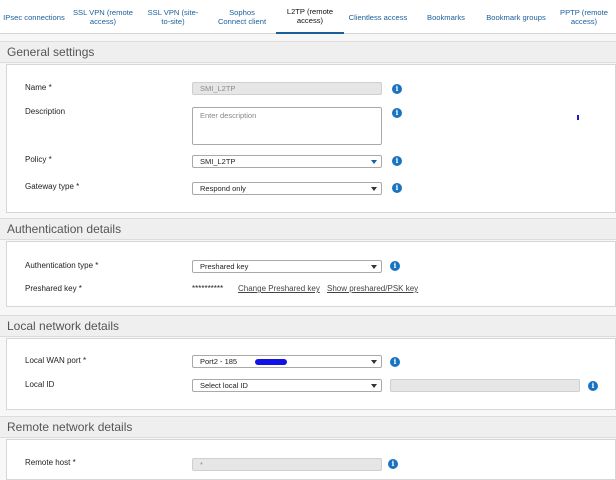 This screenshot has height=480, width=616. What do you see at coordinates (242, 17) in the screenshot?
I see `tab-sophos-connect-client: Sophos Connect client` at bounding box center [242, 17].